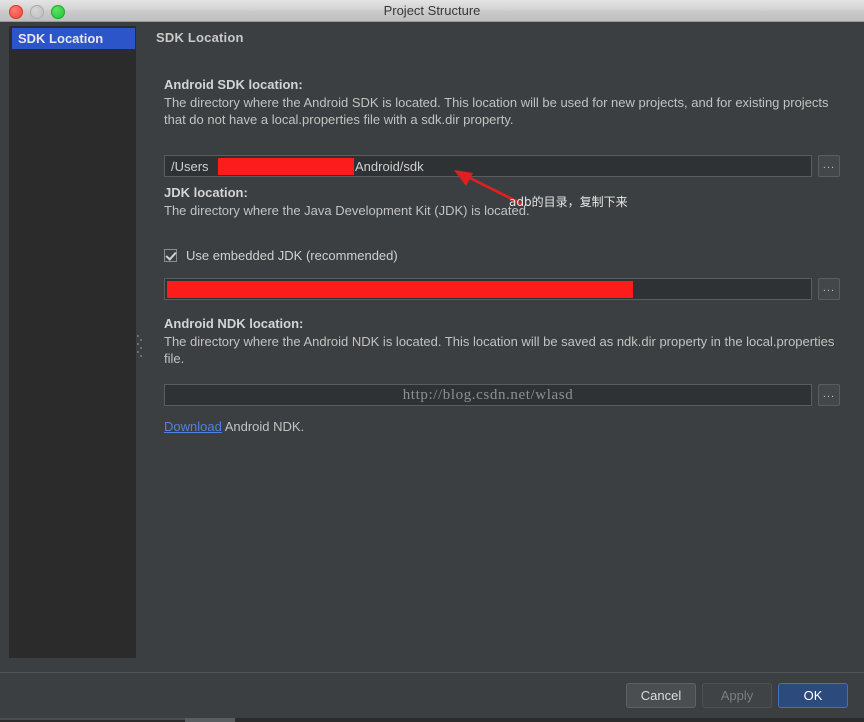 This screenshot has height=722, width=864. What do you see at coordinates (286, 166) in the screenshot?
I see `redaction-bar-sdk-path` at bounding box center [286, 166].